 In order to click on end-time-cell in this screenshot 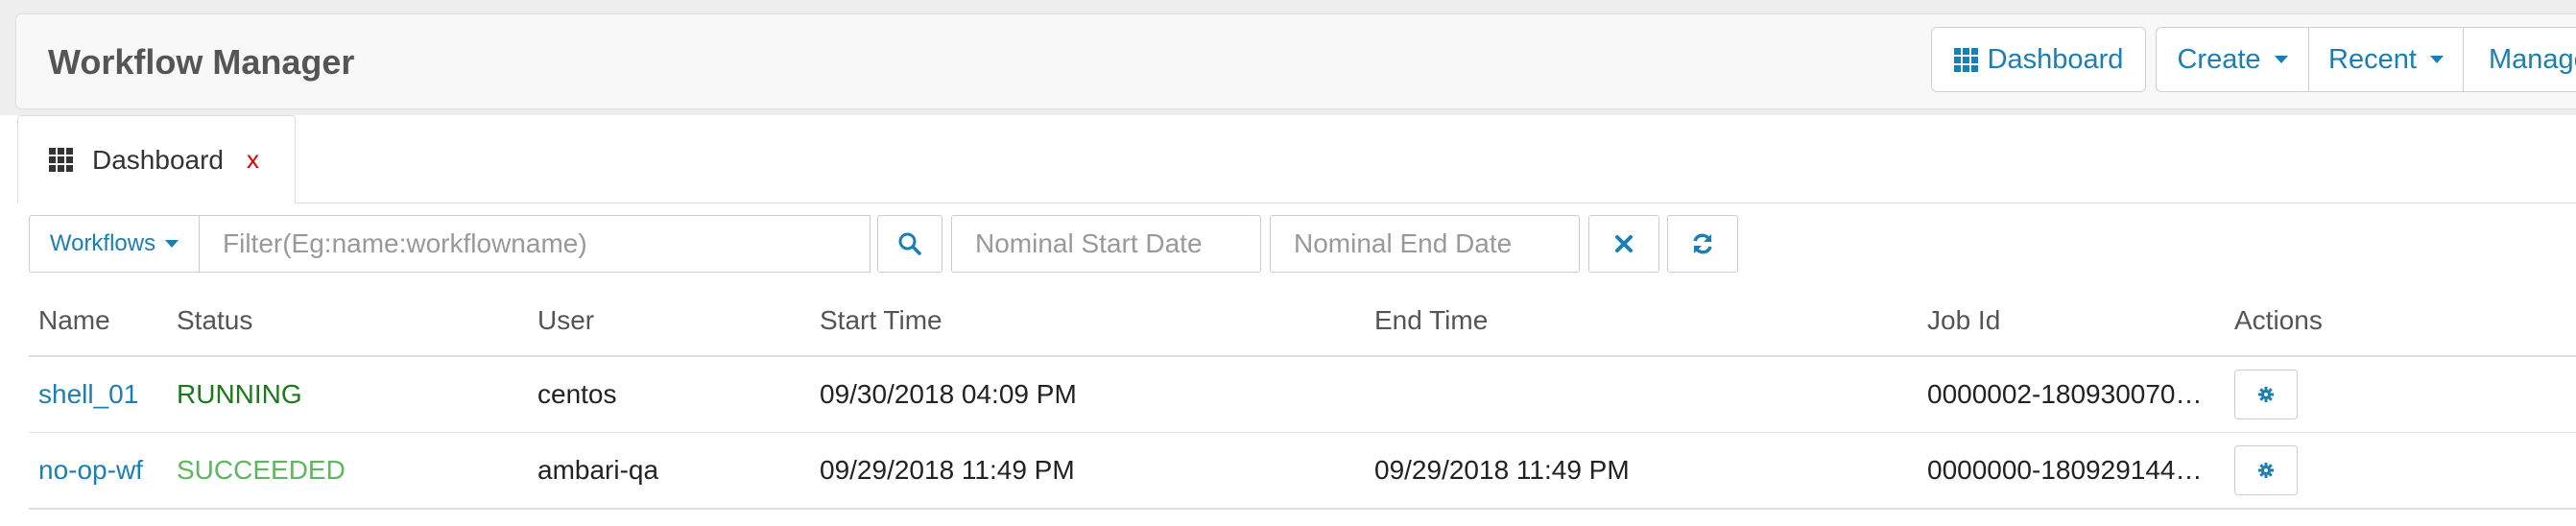, I will do `click(1641, 394)`.